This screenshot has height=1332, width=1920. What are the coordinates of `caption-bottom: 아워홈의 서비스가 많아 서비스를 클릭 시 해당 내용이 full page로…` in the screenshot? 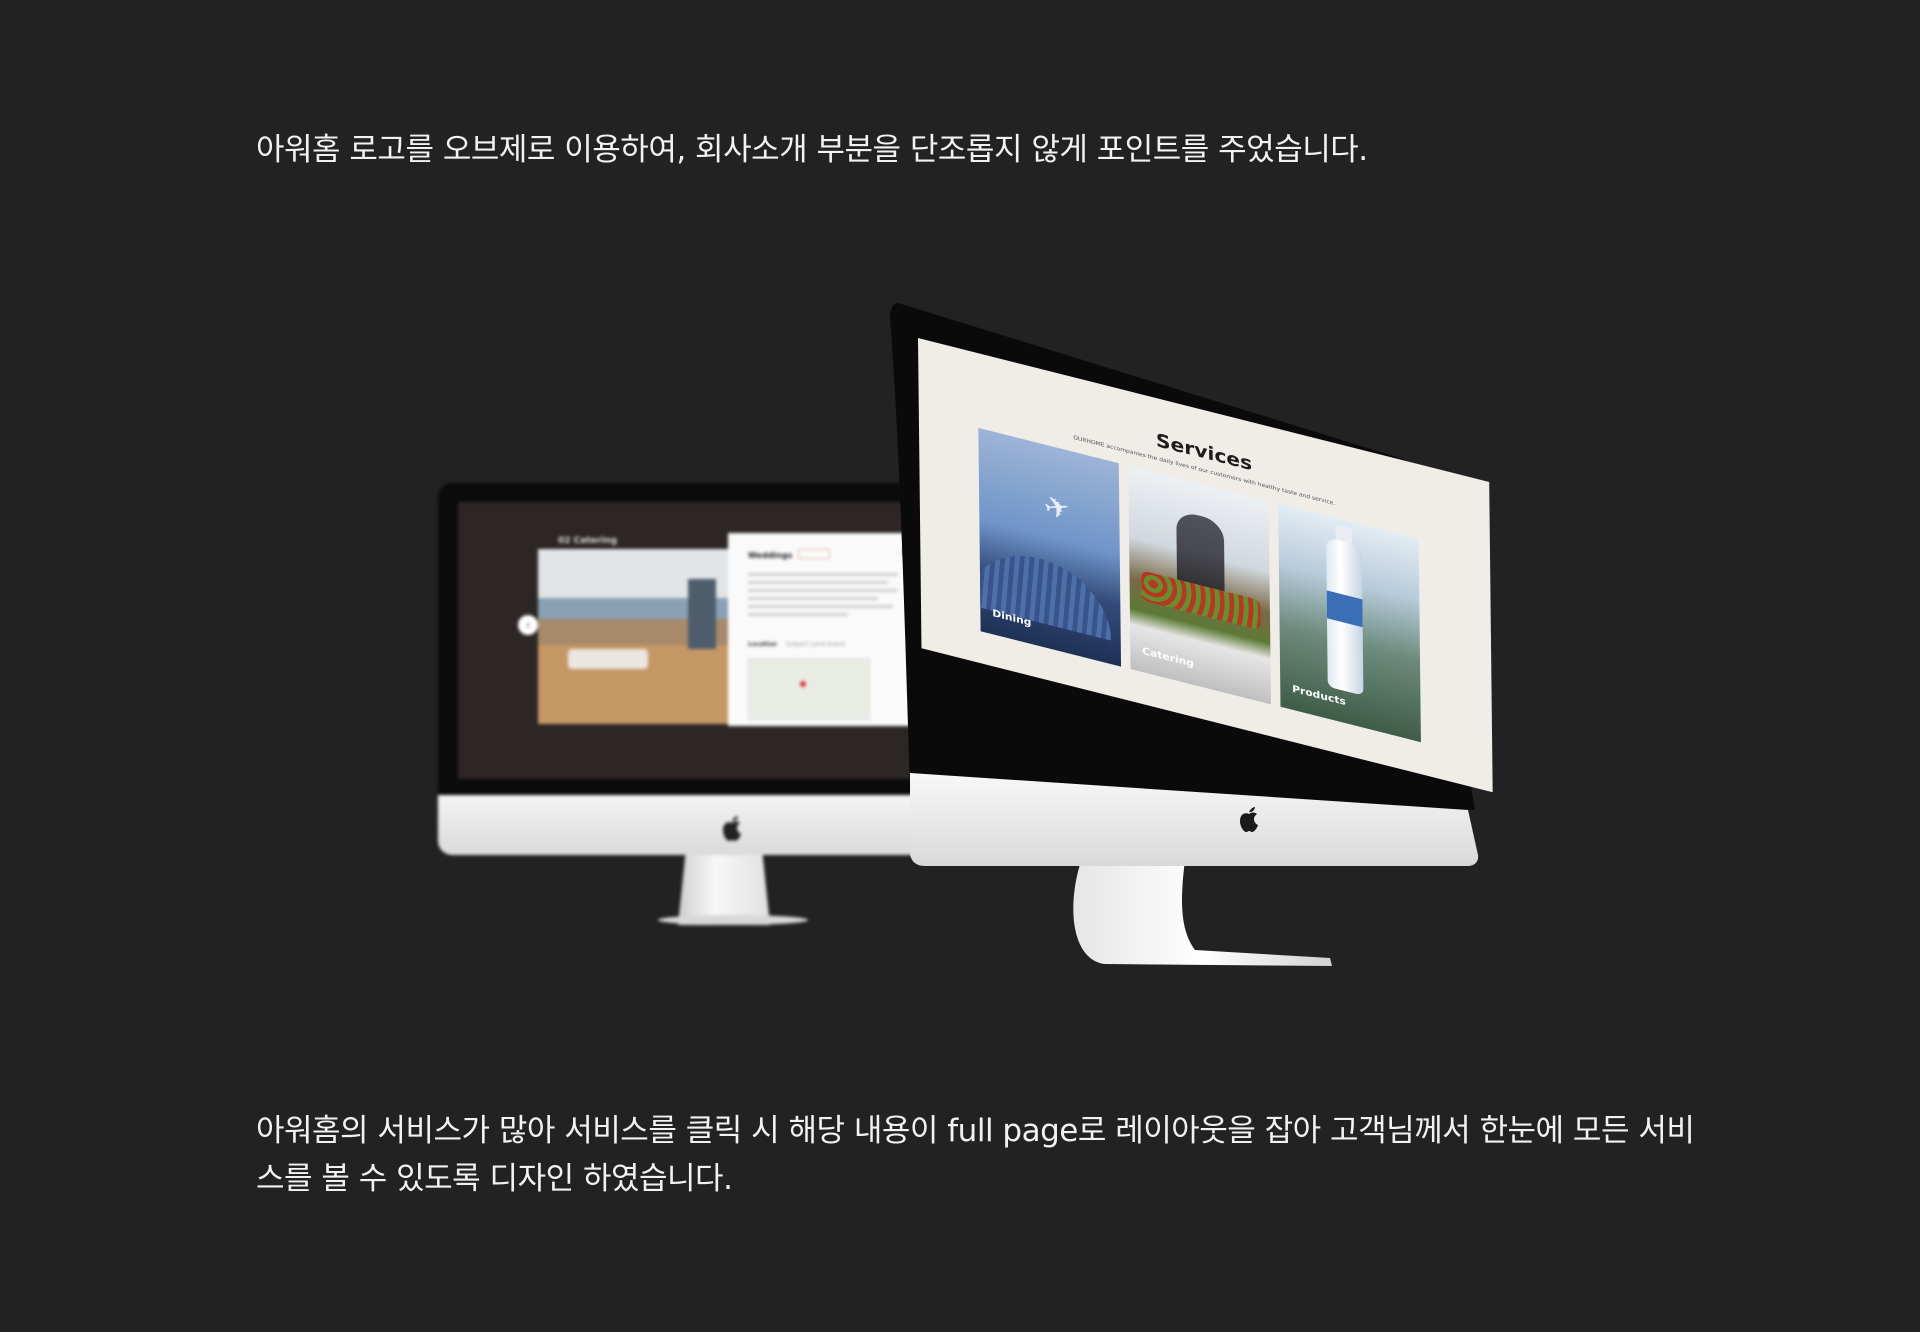 It's located at (975, 1155).